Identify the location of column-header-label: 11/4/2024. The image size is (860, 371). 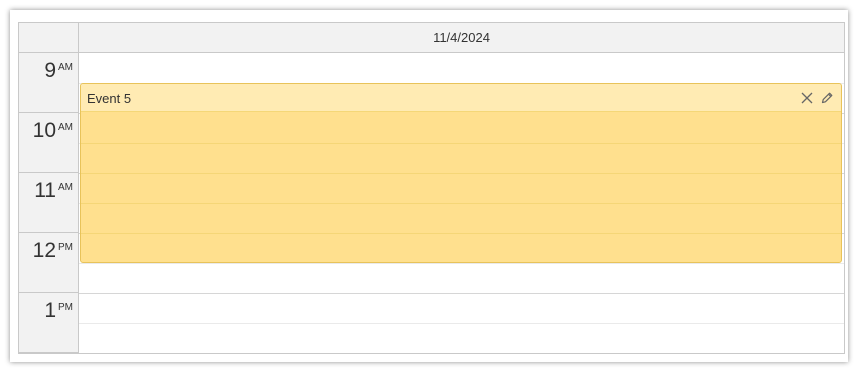
(461, 37).